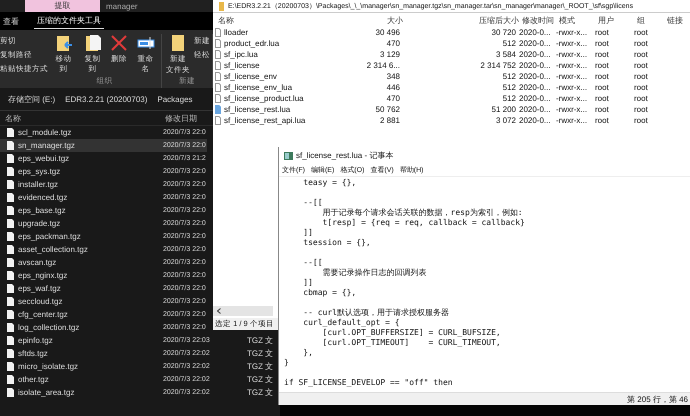 Image resolution: width=690 pixels, height=416 pixels. What do you see at coordinates (43, 275) in the screenshot?
I see `file-name: eps_nginx.tgz` at bounding box center [43, 275].